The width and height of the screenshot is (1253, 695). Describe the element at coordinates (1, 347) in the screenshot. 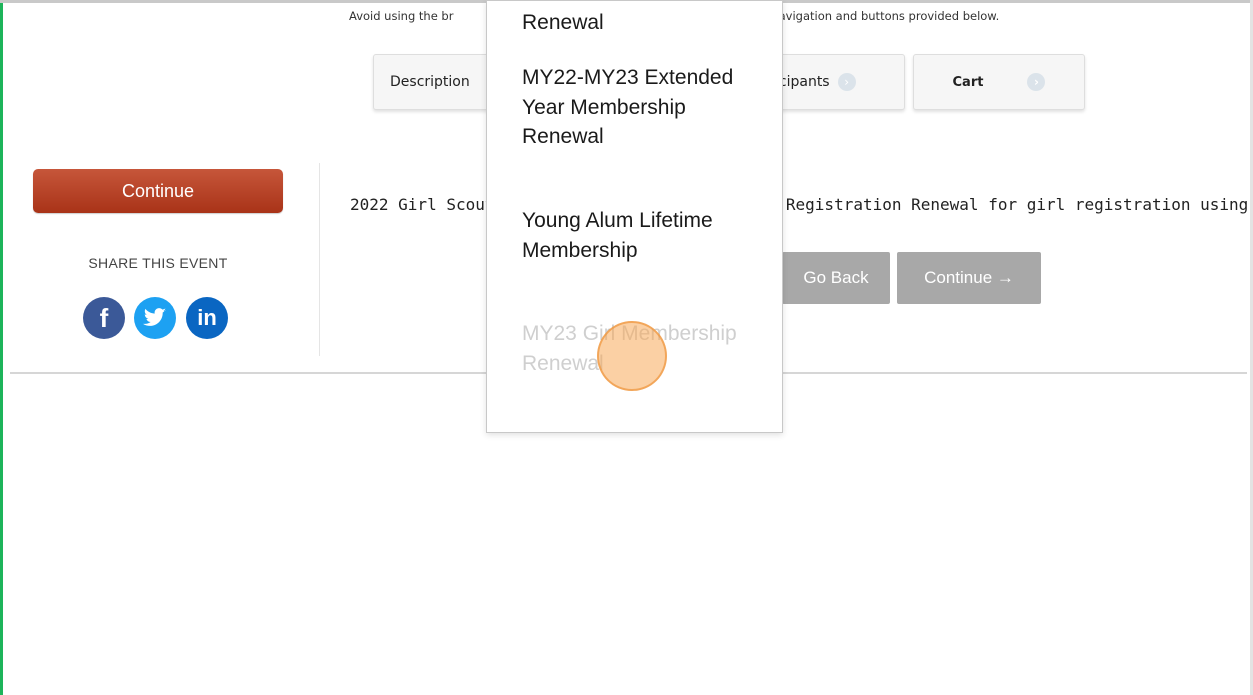

I see `window-left-border` at that location.